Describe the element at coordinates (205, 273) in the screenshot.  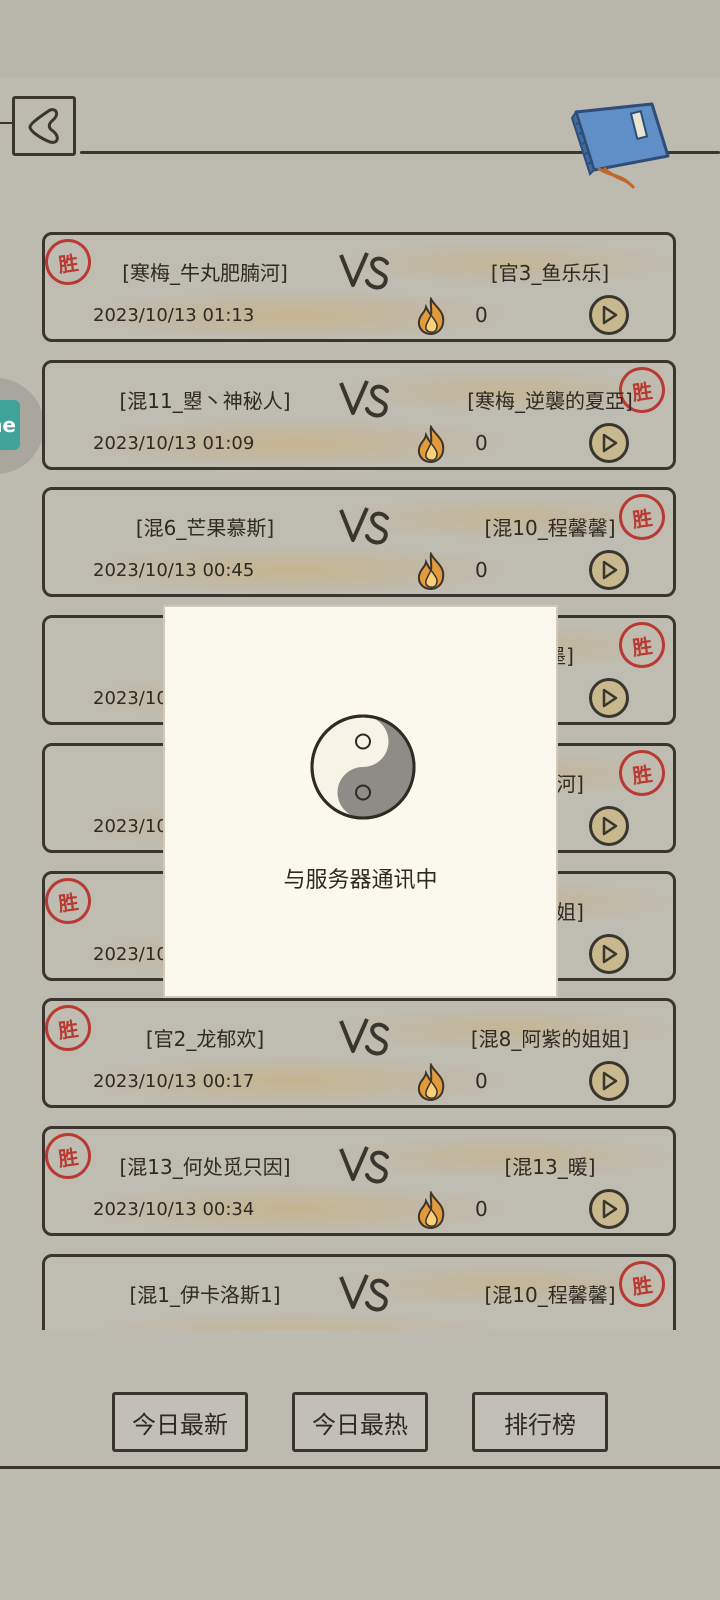
I see `left-player-name: [寒梅_牛丸肥腩河]` at that location.